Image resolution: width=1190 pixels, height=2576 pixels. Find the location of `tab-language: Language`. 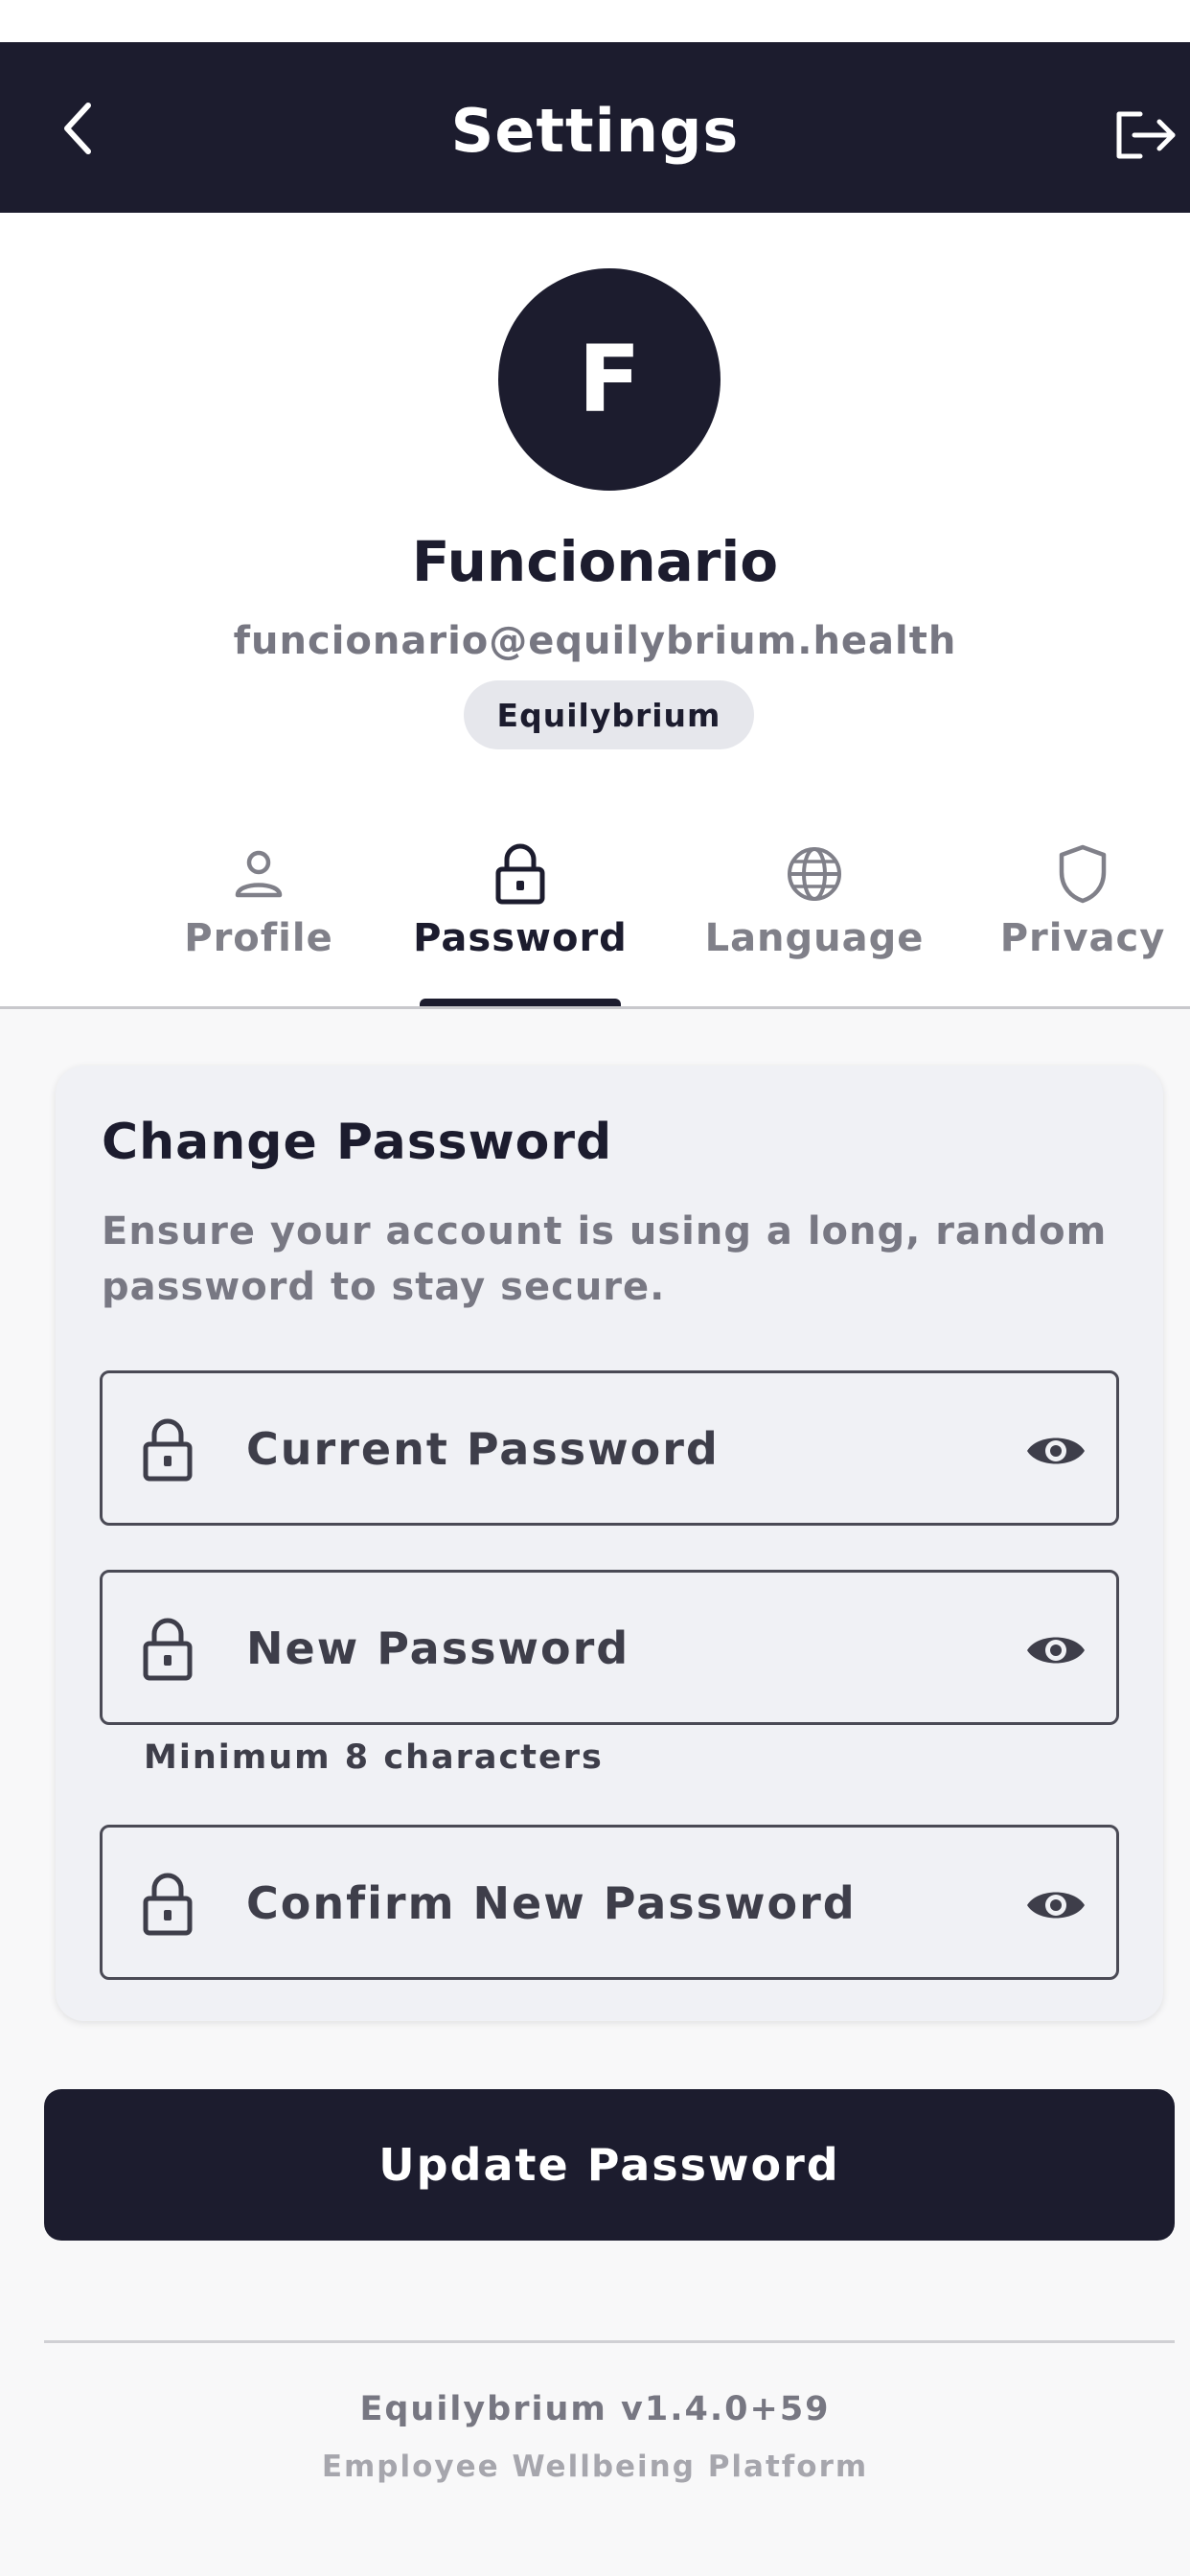

tab-language: Language is located at coordinates (814, 916).